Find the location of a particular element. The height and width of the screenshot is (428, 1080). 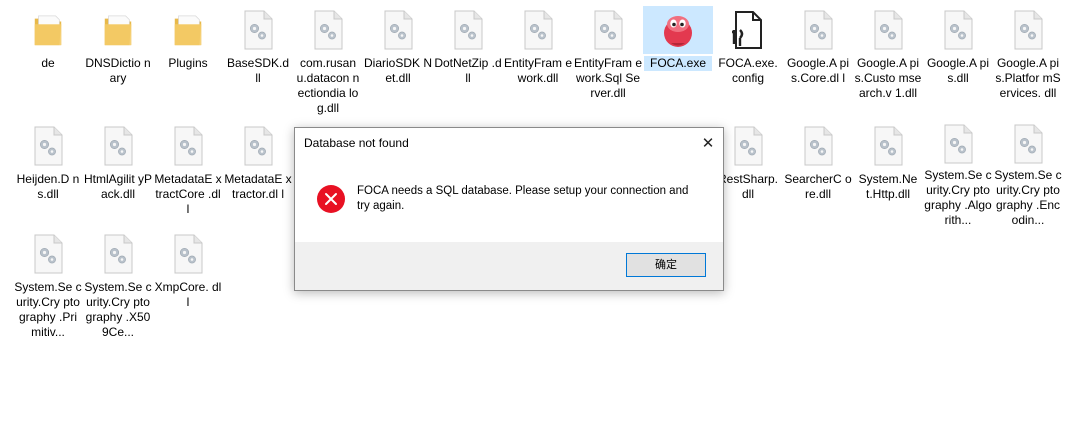

file-label: FOCA.exe. config is located at coordinates (748, 70).